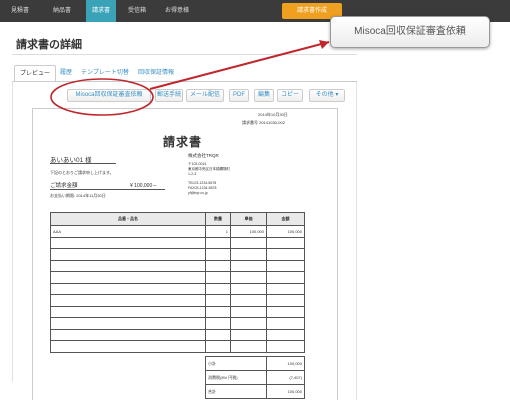 The height and width of the screenshot is (400, 510). What do you see at coordinates (218, 219) in the screenshot?
I see `column-header: 数量` at bounding box center [218, 219].